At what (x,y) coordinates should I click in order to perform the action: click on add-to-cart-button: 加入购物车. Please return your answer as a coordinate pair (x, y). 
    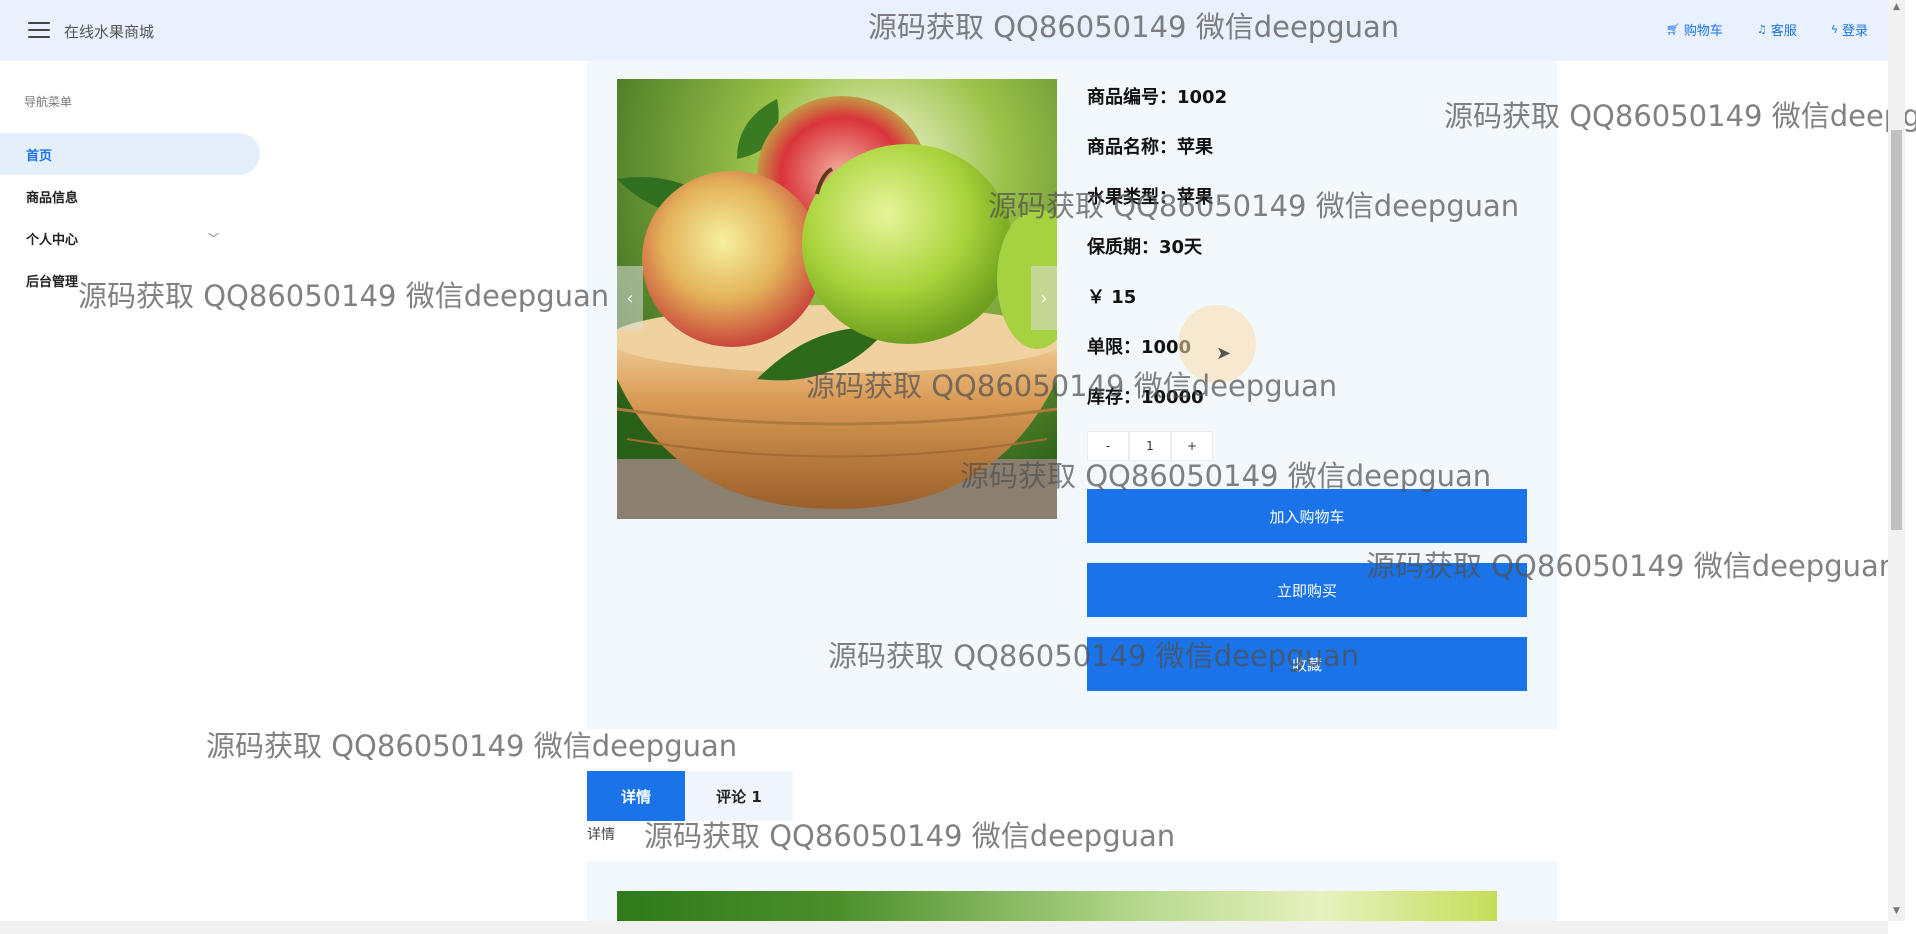
    Looking at the image, I should click on (1307, 516).